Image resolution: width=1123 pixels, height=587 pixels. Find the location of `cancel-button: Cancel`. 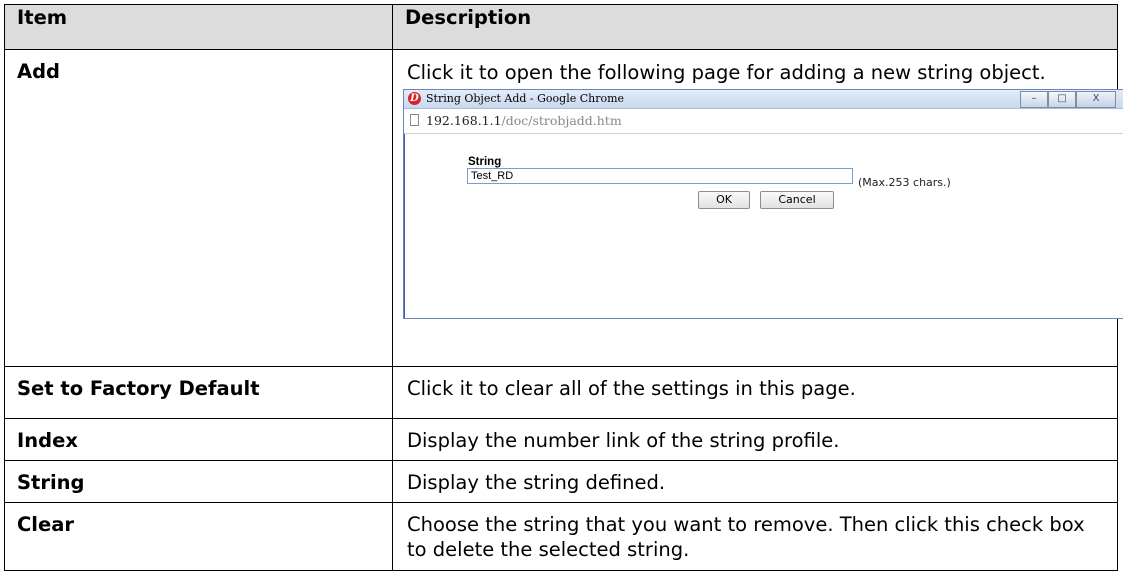

cancel-button: Cancel is located at coordinates (797, 200).